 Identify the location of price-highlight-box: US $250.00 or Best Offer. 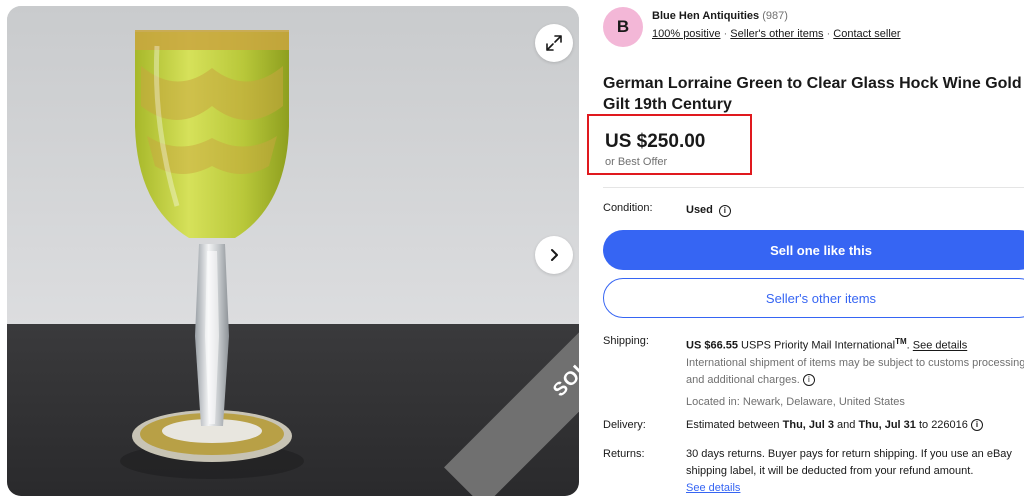
(669, 144).